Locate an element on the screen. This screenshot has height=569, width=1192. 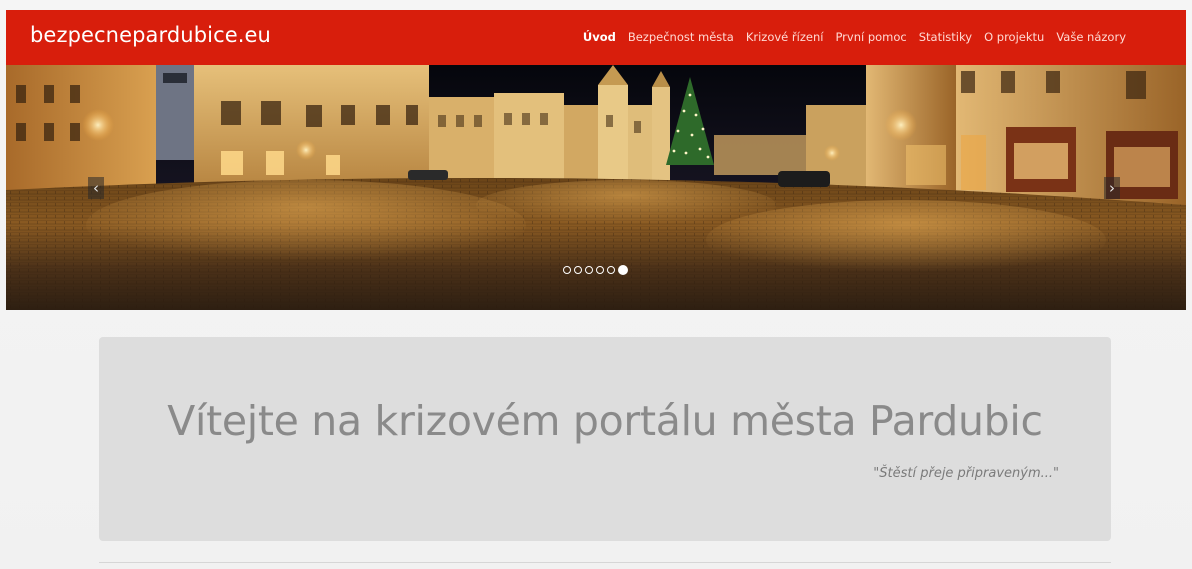
carousel-prev-button: ‹ is located at coordinates (96, 188).